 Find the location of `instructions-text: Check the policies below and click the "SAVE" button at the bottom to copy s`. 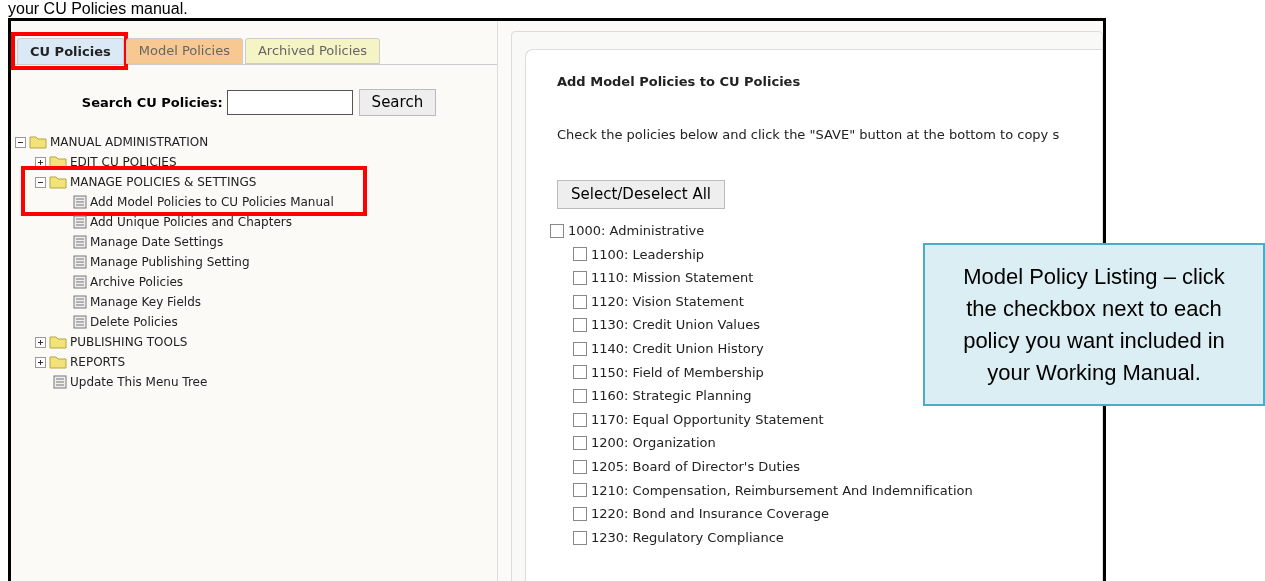

instructions-text: Check the policies below and click the "SAVE" button at the bottom to copy s is located at coordinates (809, 134).